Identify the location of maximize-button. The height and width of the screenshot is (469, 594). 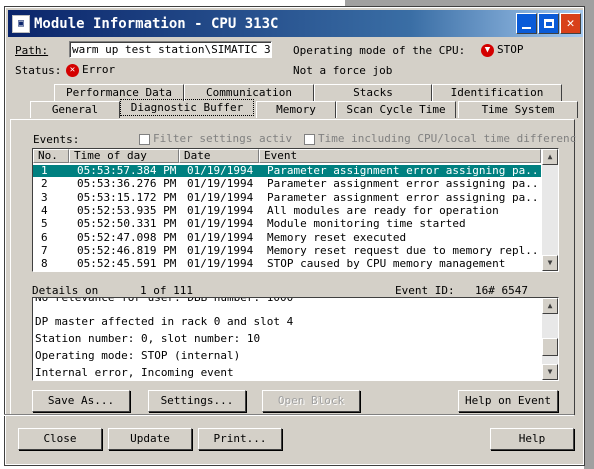
(548, 23).